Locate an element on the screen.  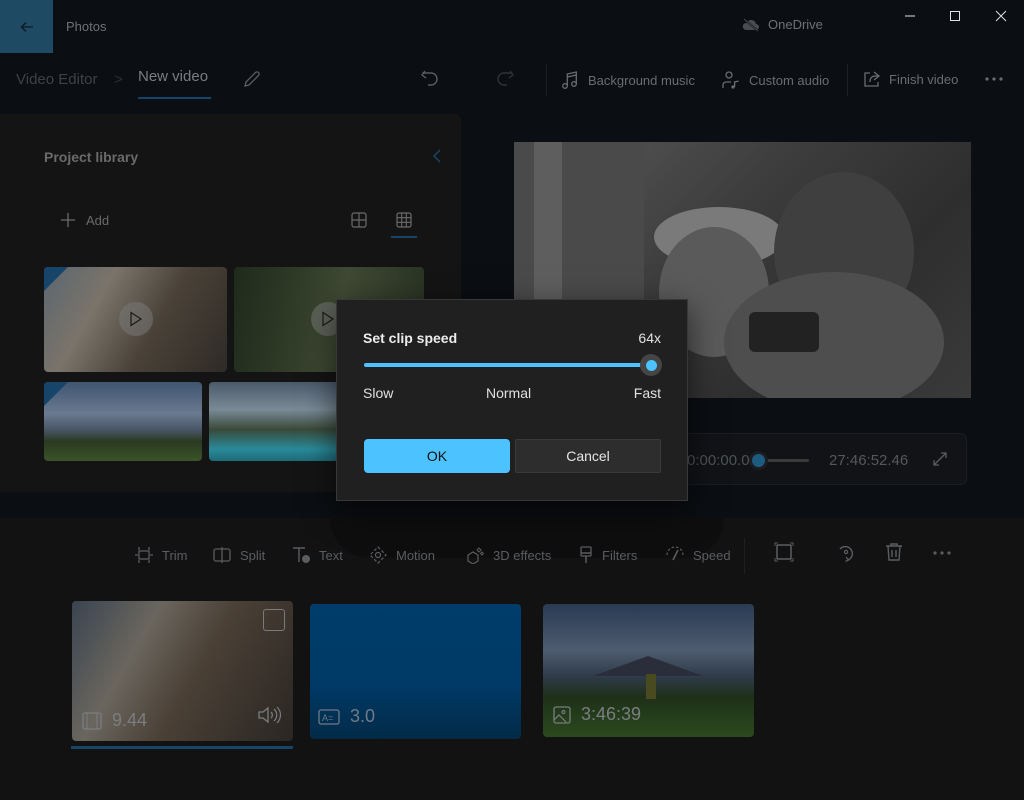
text-button: Text is located at coordinates (317, 555).